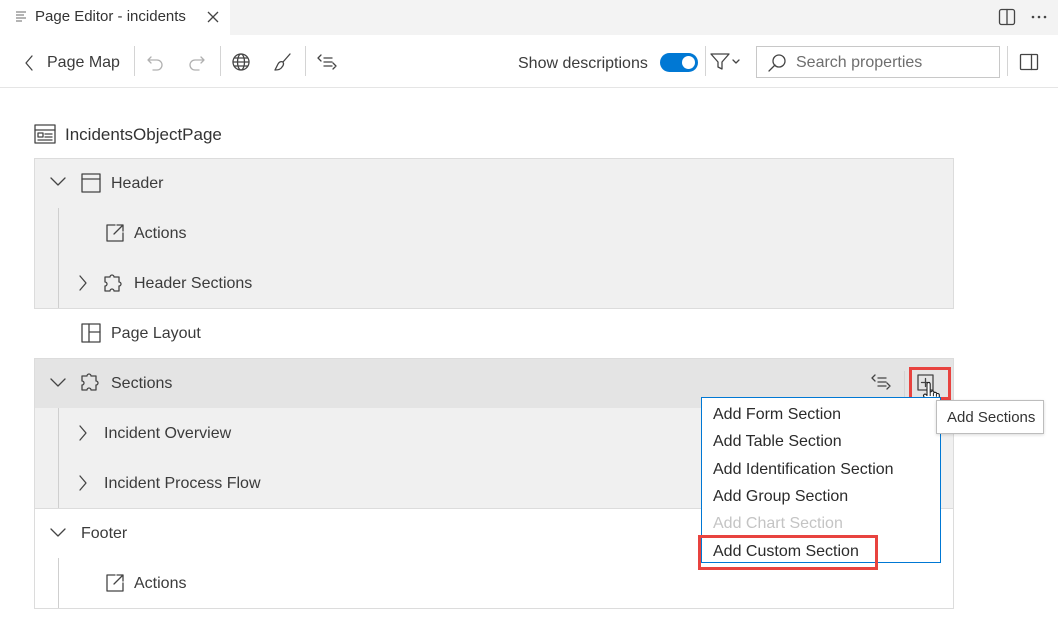 The height and width of the screenshot is (644, 1058). Describe the element at coordinates (110, 16) in the screenshot. I see `tab-title: Page Editor - incidents` at that location.